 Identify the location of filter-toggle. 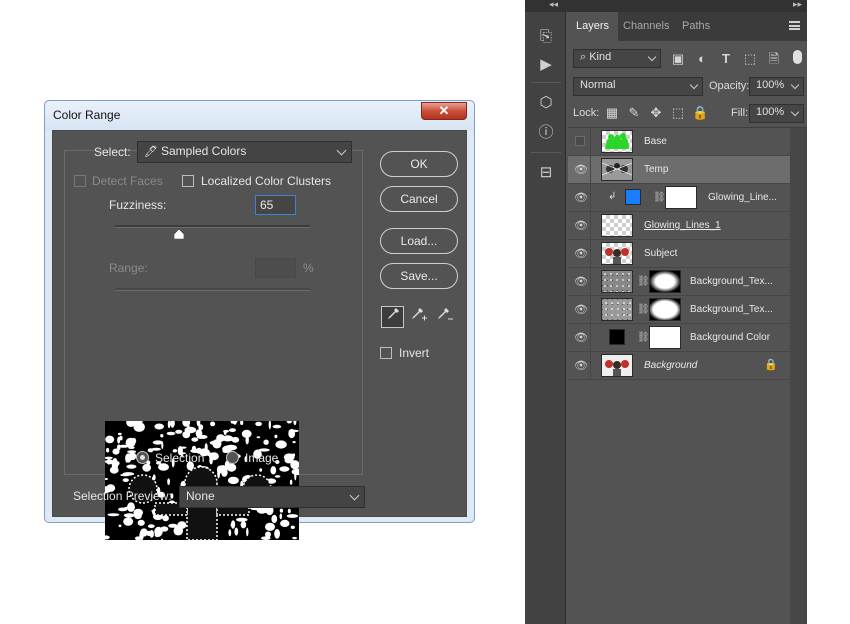
(797, 57).